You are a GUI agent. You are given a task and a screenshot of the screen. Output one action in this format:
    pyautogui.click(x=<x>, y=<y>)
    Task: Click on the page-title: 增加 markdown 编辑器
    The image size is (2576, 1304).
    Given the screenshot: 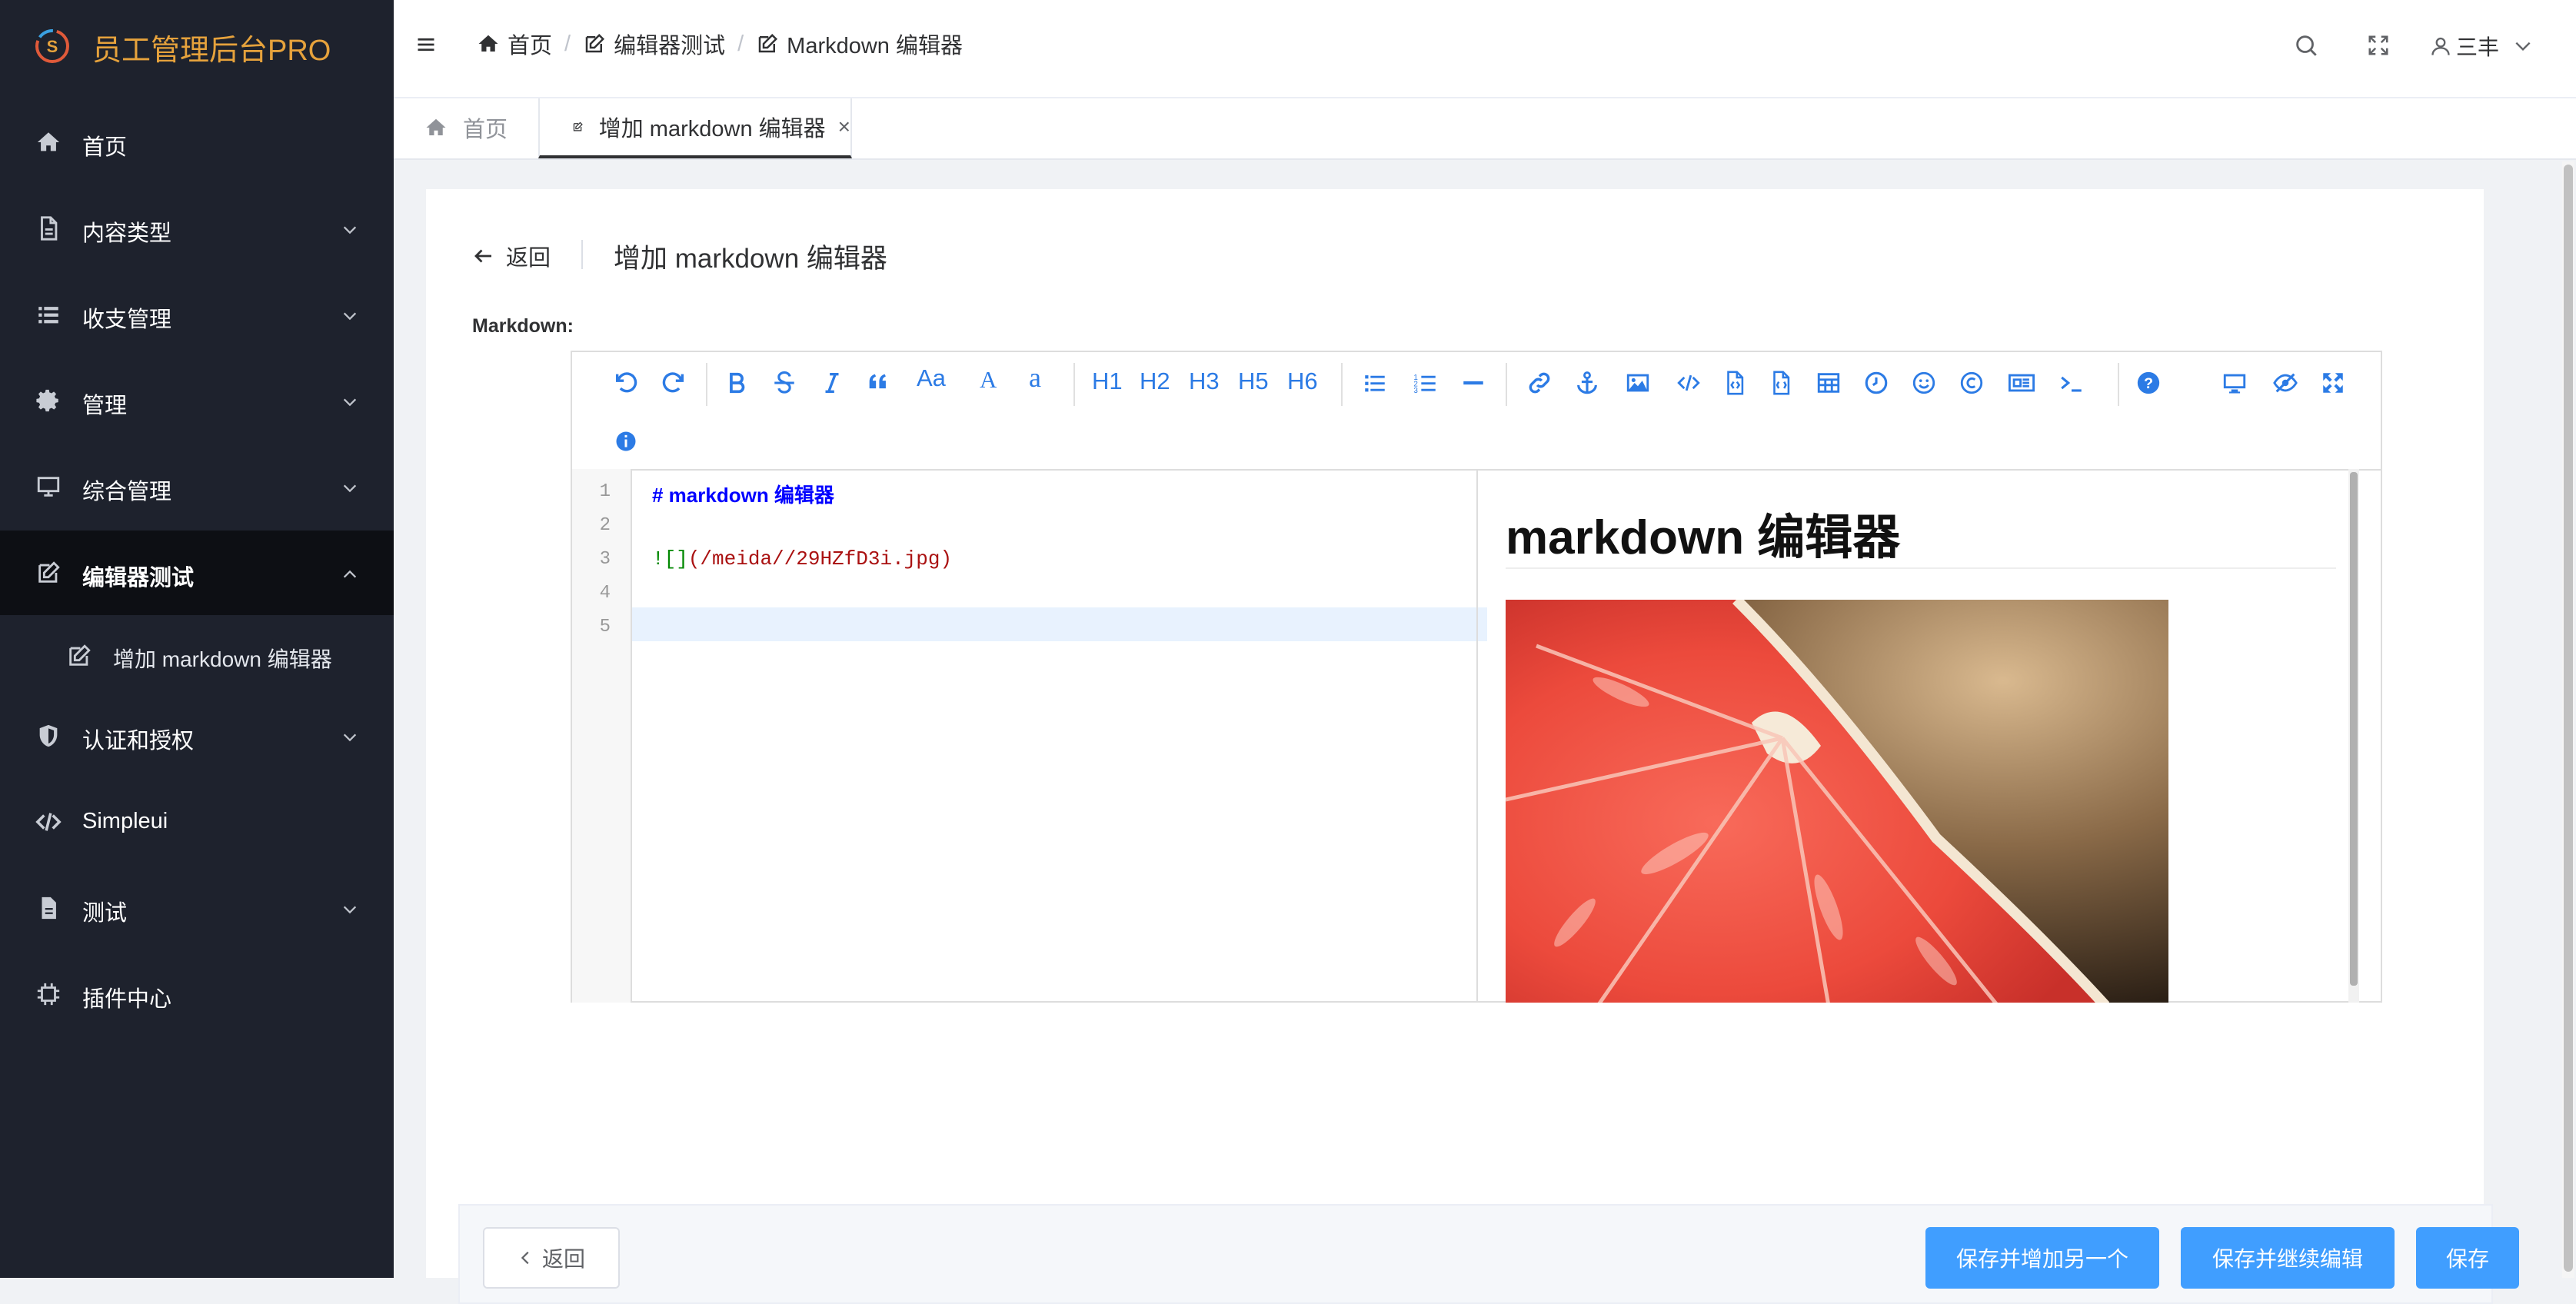 What is the action you would take?
    pyautogui.click(x=750, y=259)
    